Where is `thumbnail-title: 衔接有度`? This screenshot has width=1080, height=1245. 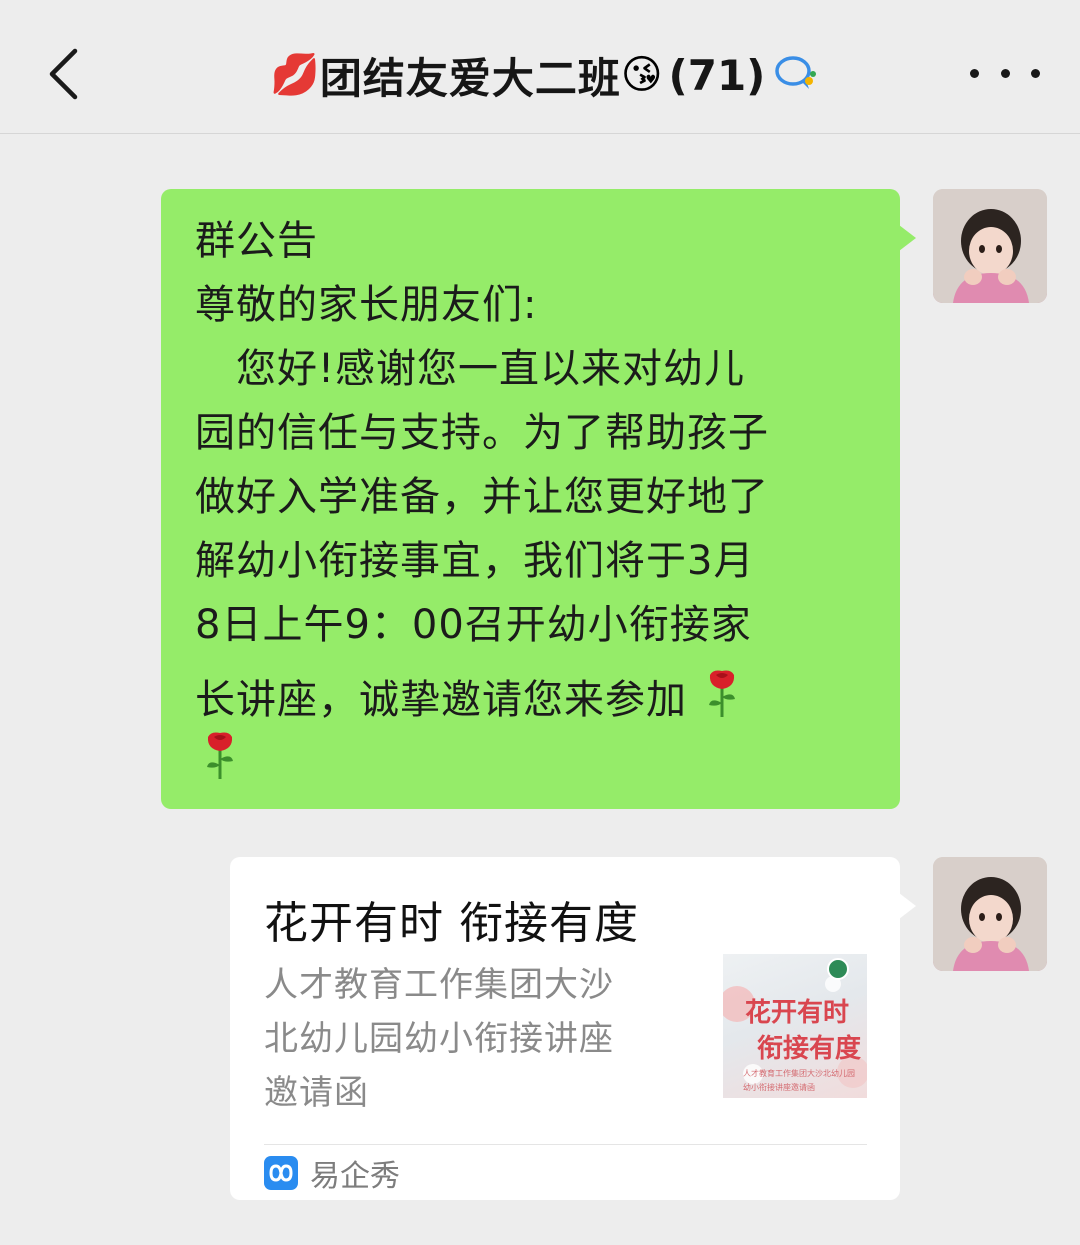
thumbnail-title: 衔接有度 is located at coordinates (809, 1049).